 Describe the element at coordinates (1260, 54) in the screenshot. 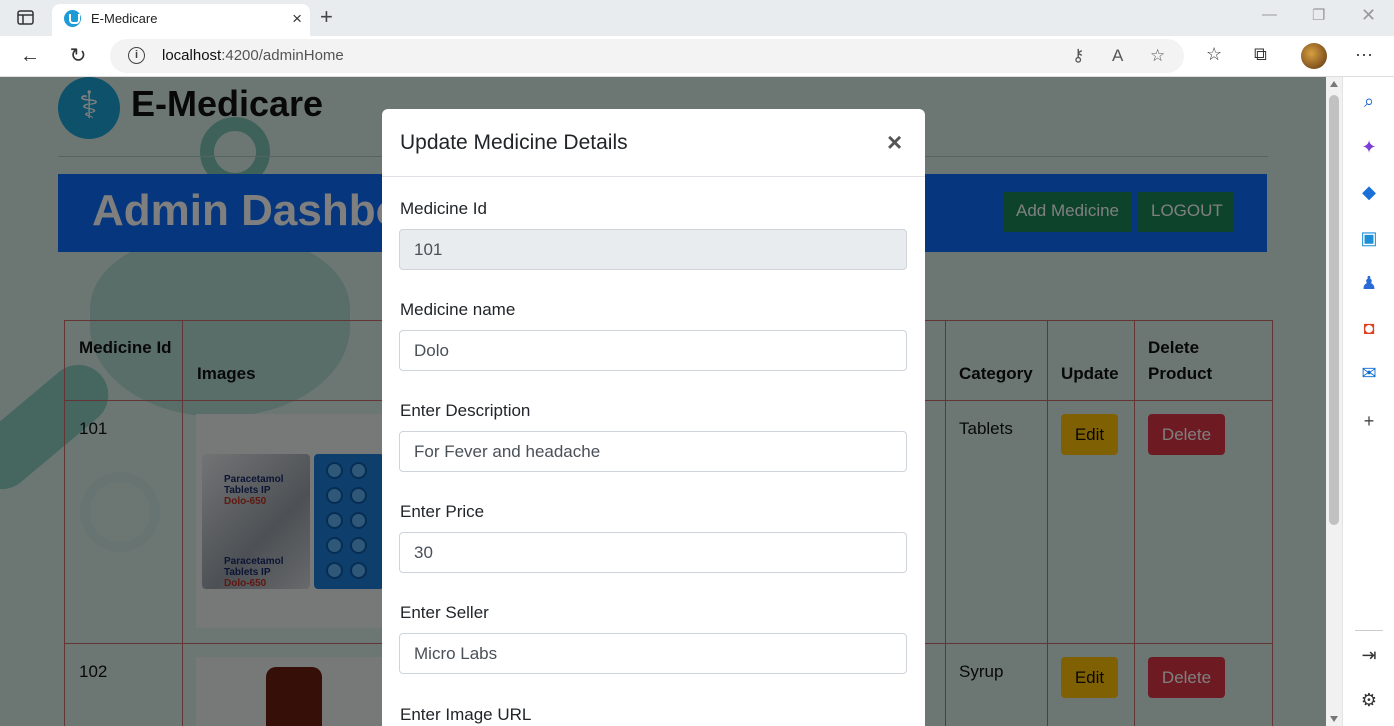

I see `collections-icon: ⧉` at that location.